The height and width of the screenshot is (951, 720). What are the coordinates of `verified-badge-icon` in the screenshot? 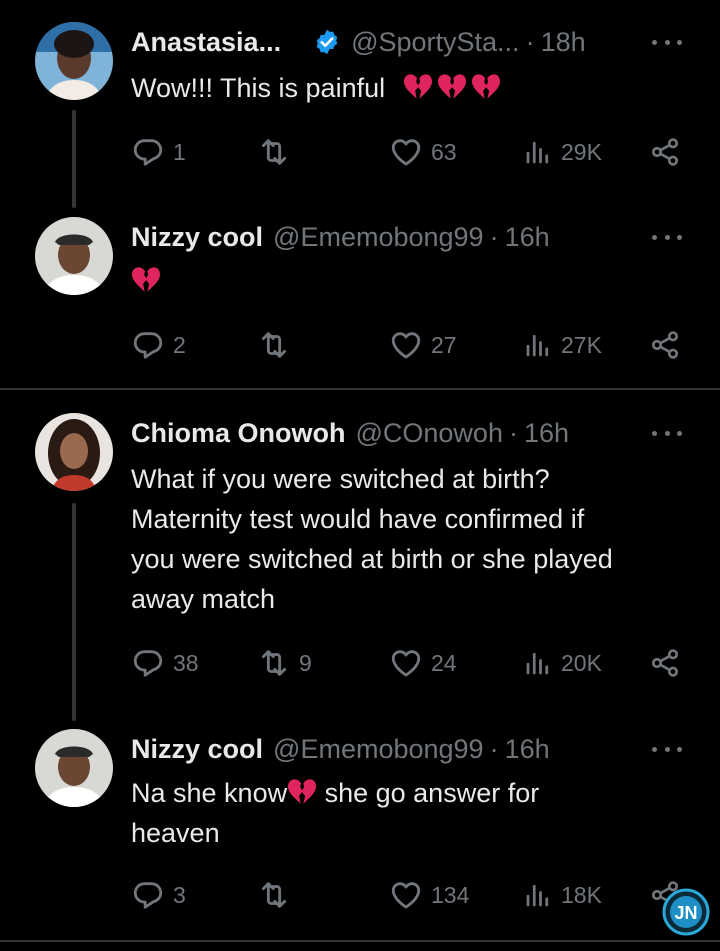 It's located at (327, 42).